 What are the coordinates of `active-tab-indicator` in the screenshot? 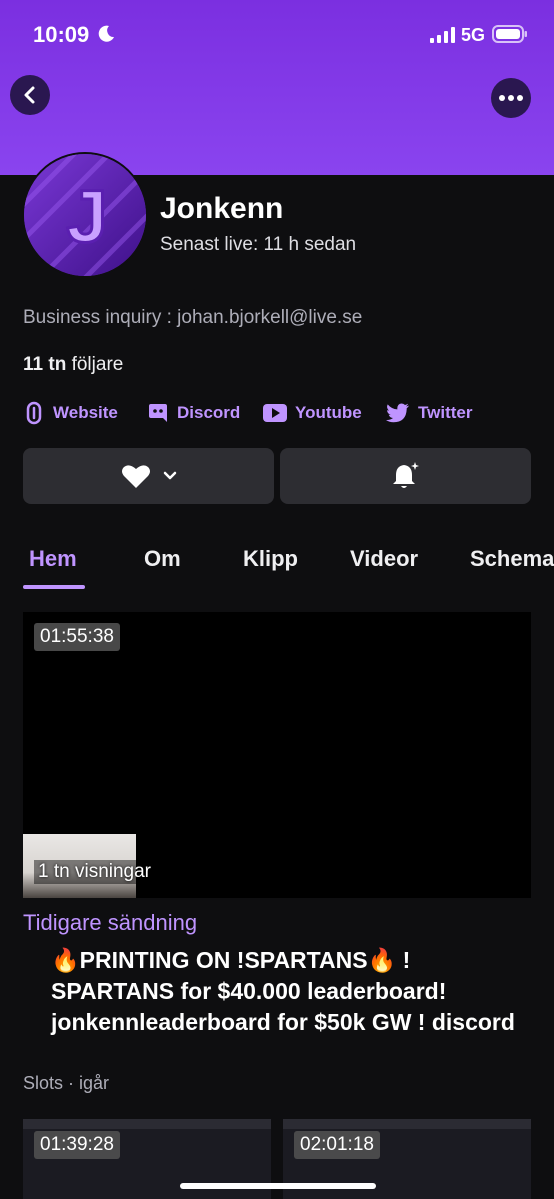 It's located at (54, 587).